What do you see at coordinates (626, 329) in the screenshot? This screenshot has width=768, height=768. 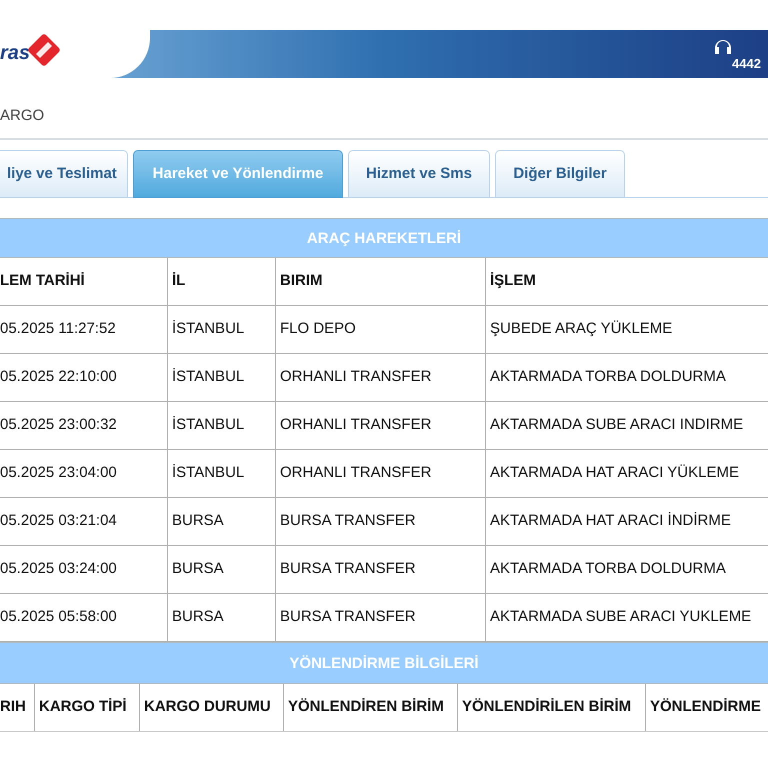 I see `table-cell: ŞUBEDE ARAÇ YÜKLEME` at bounding box center [626, 329].